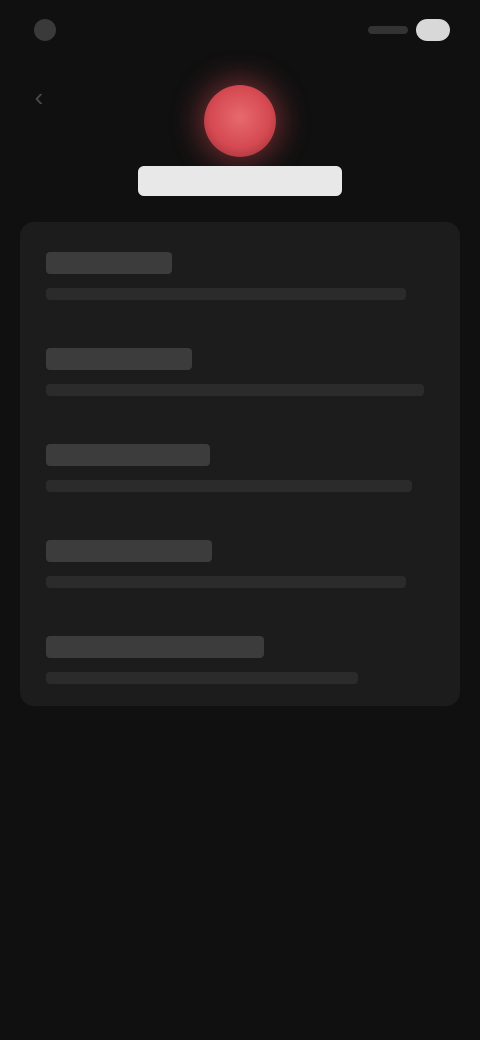 Image resolution: width=480 pixels, height=1040 pixels. I want to click on status-indicator-icon, so click(45, 30).